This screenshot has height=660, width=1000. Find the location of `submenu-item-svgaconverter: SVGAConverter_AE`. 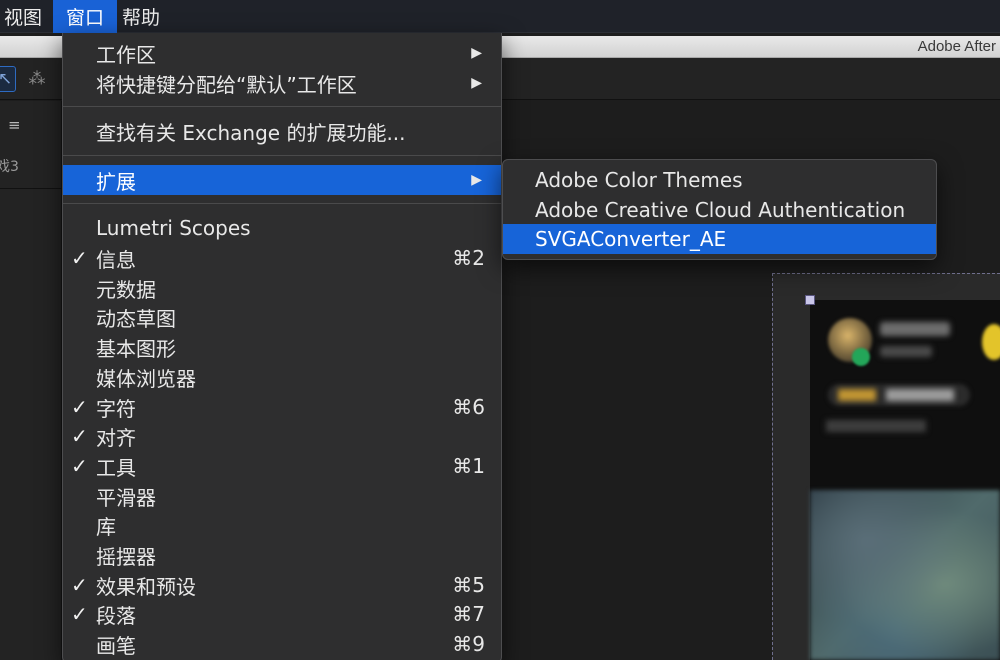

submenu-item-svgaconverter: SVGAConverter_AE is located at coordinates (719, 239).